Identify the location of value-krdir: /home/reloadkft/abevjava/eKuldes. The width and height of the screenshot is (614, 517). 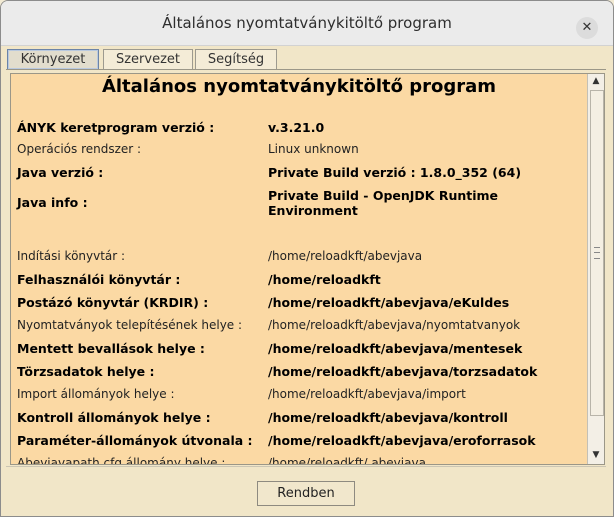
(389, 302).